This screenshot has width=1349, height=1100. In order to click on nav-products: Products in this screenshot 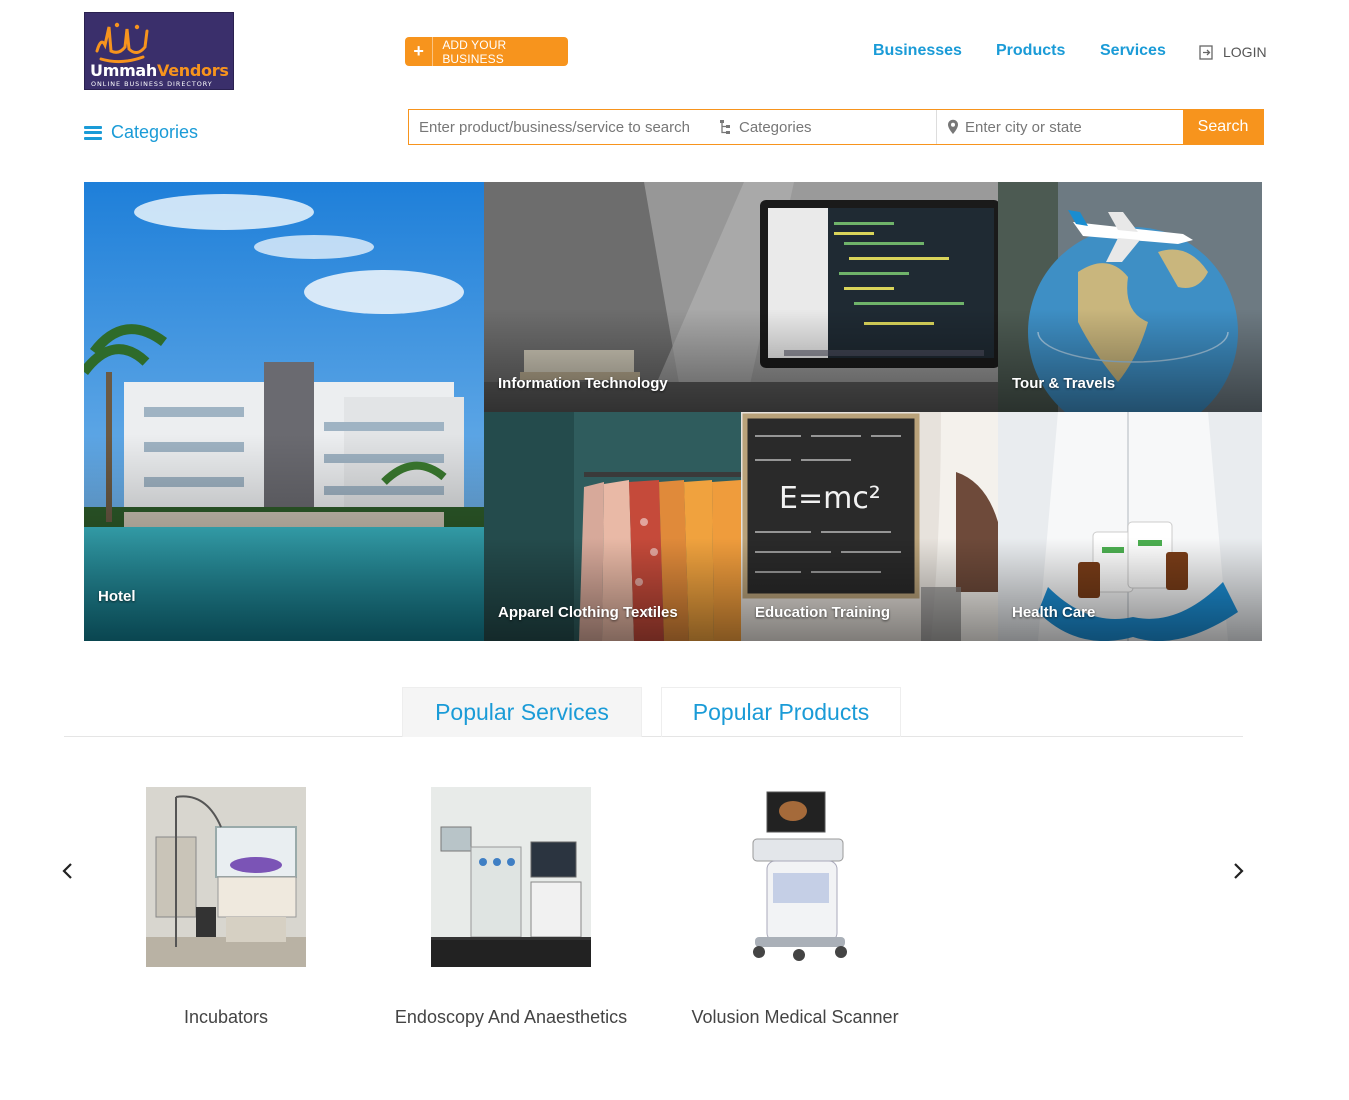, I will do `click(1030, 51)`.